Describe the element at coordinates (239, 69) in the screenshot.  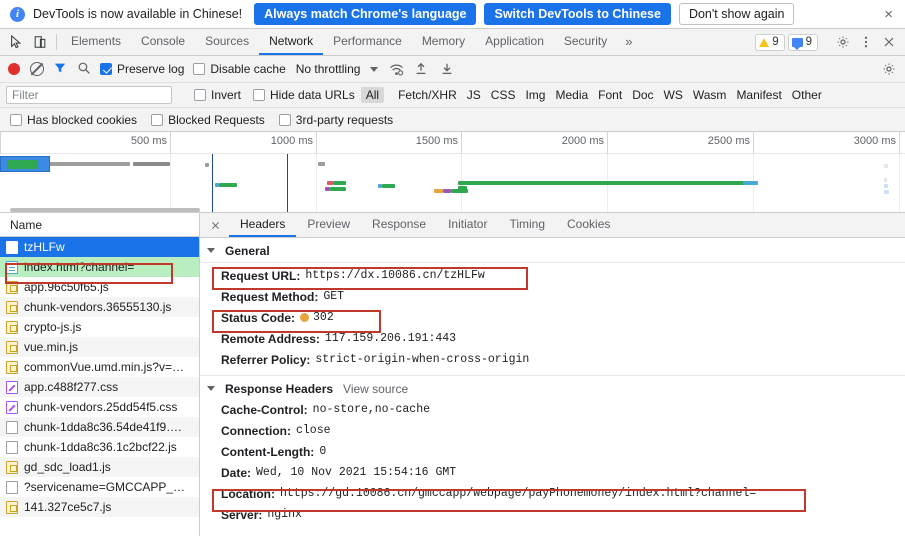
I see `disable-cache-checkbox: Disable cache` at that location.